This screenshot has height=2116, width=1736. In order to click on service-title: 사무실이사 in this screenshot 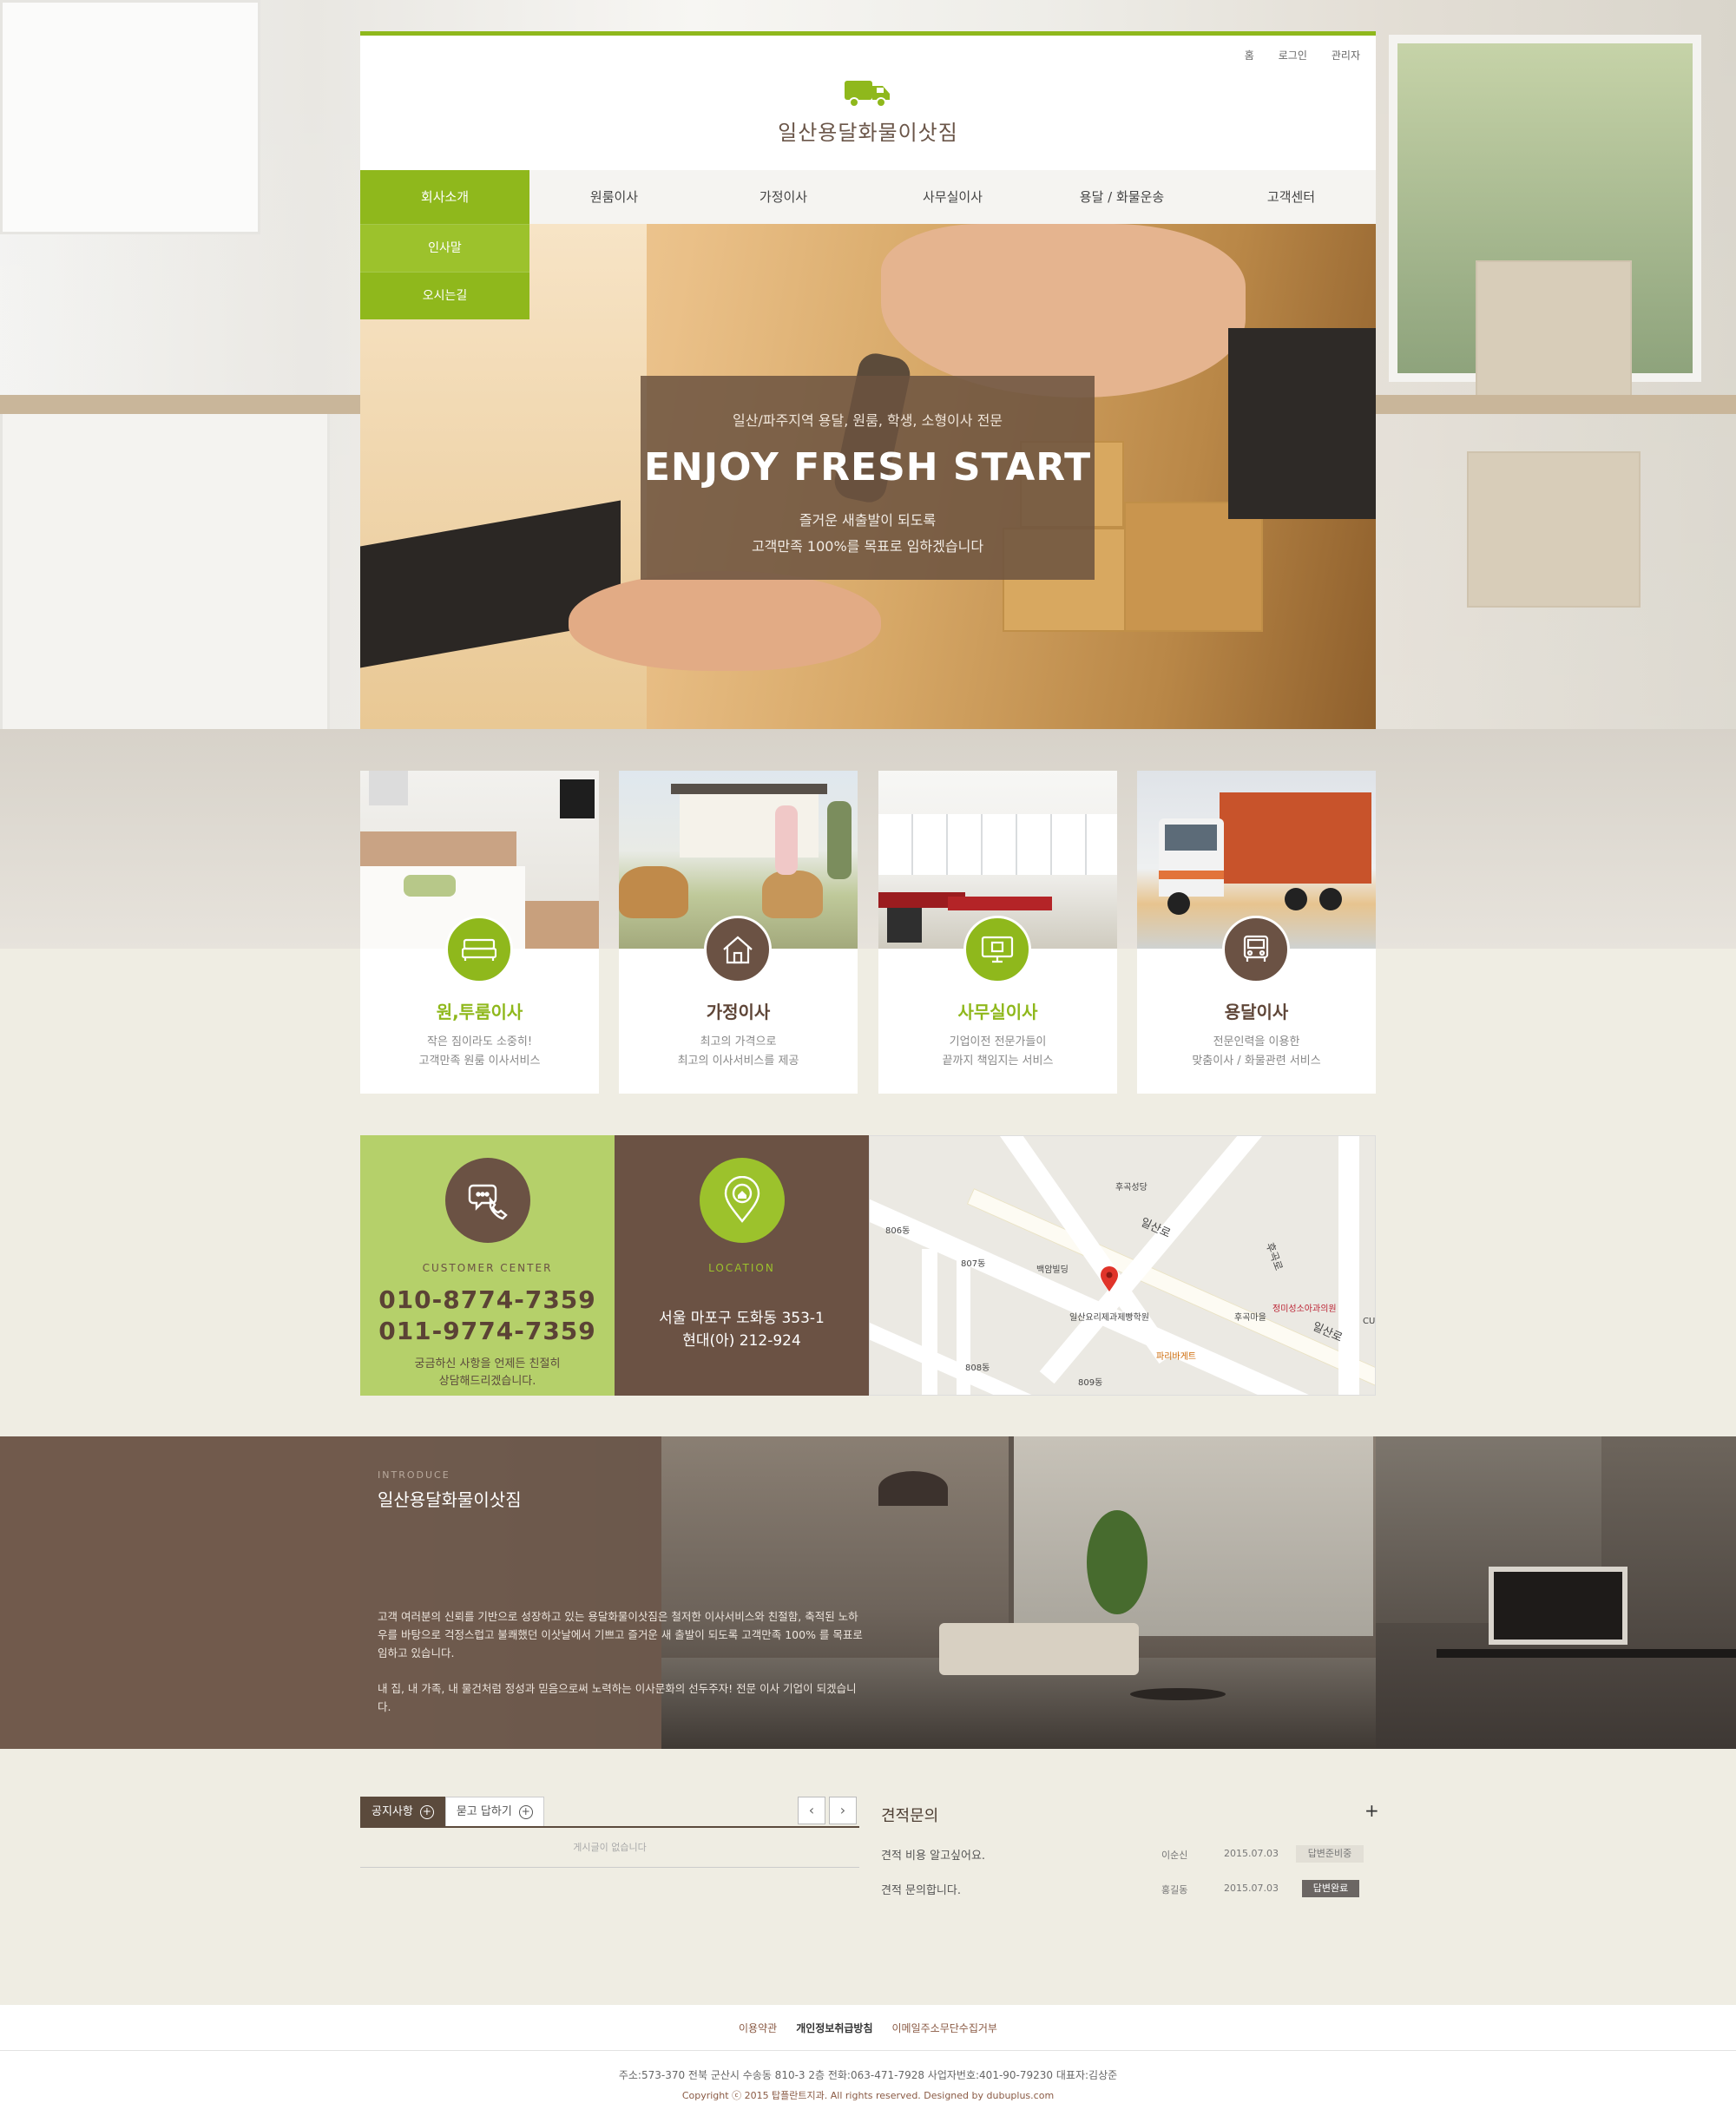, I will do `click(997, 1012)`.